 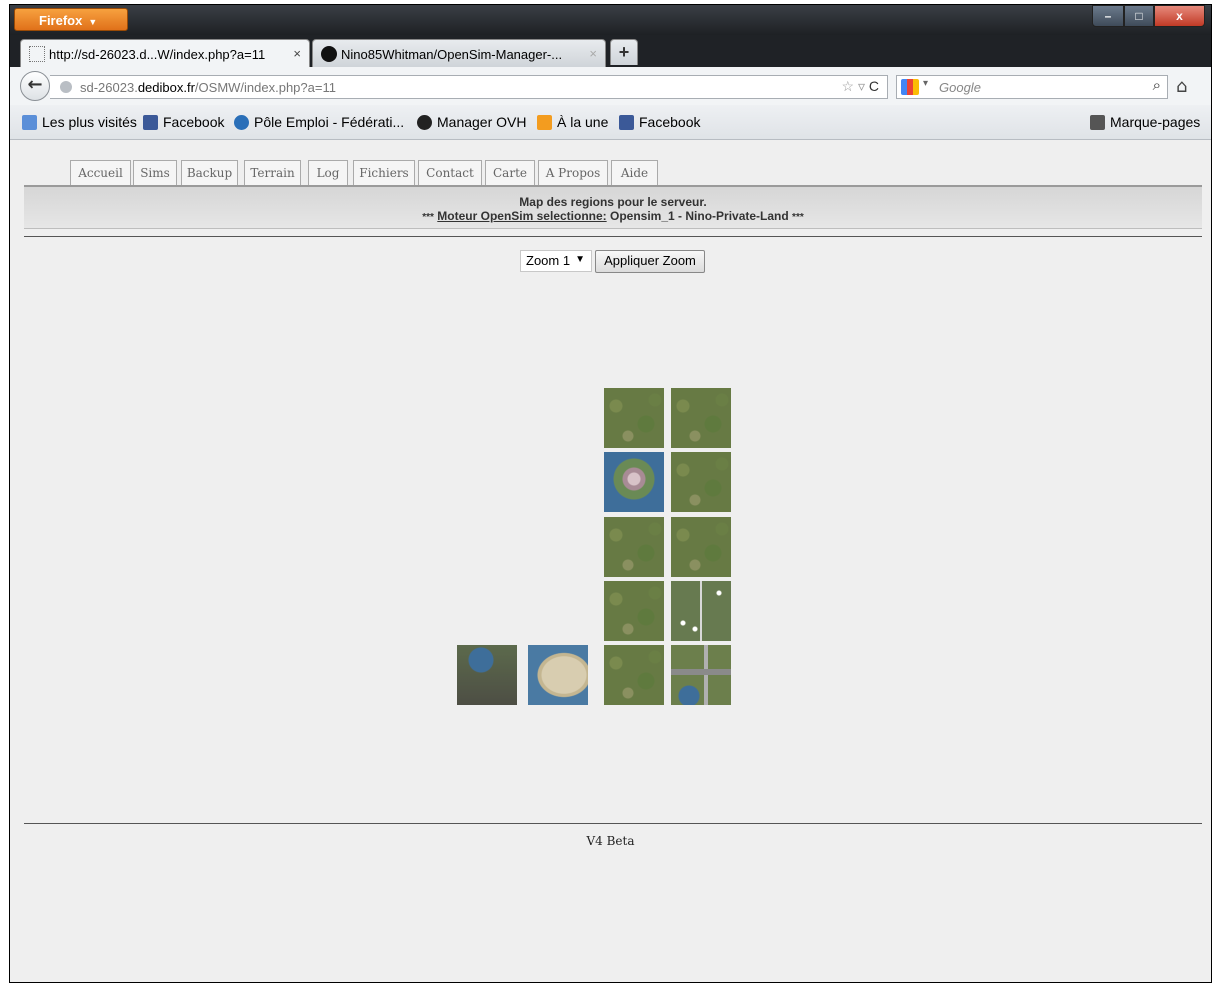 What do you see at coordinates (610, 21) in the screenshot?
I see `title-bar: Firefox ▼ – □ x` at bounding box center [610, 21].